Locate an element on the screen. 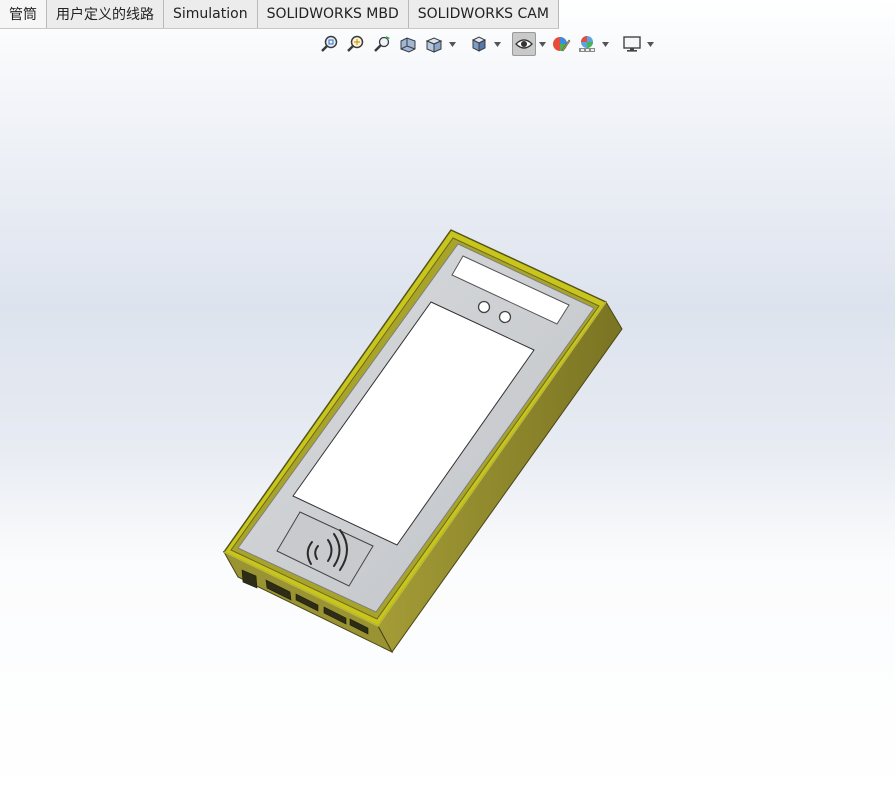 This screenshot has width=895, height=812. tab-solidworks-cam: SOLIDWORKS CAM is located at coordinates (483, 14).